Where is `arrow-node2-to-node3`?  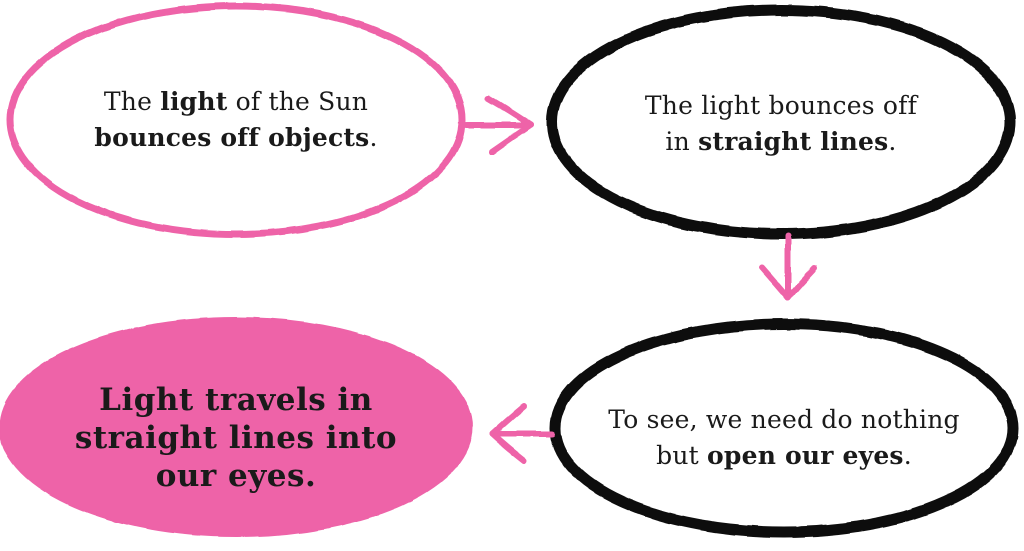 arrow-node2-to-node3 is located at coordinates (788, 267).